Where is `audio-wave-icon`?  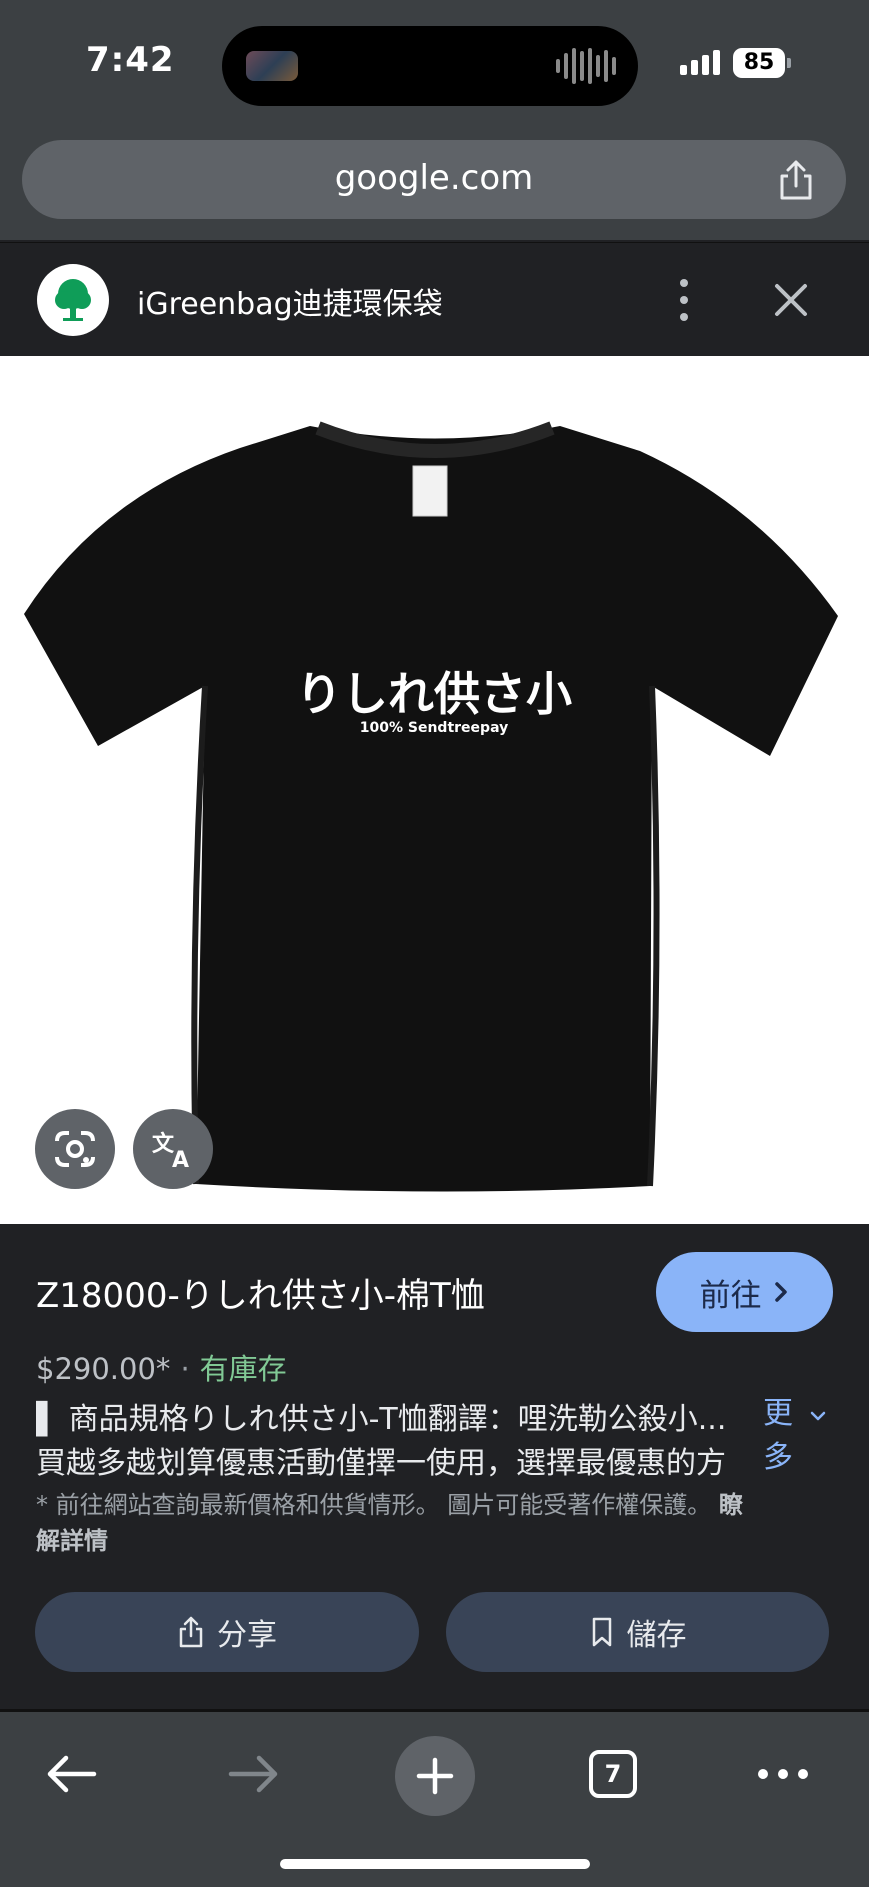 audio-wave-icon is located at coordinates (586, 66).